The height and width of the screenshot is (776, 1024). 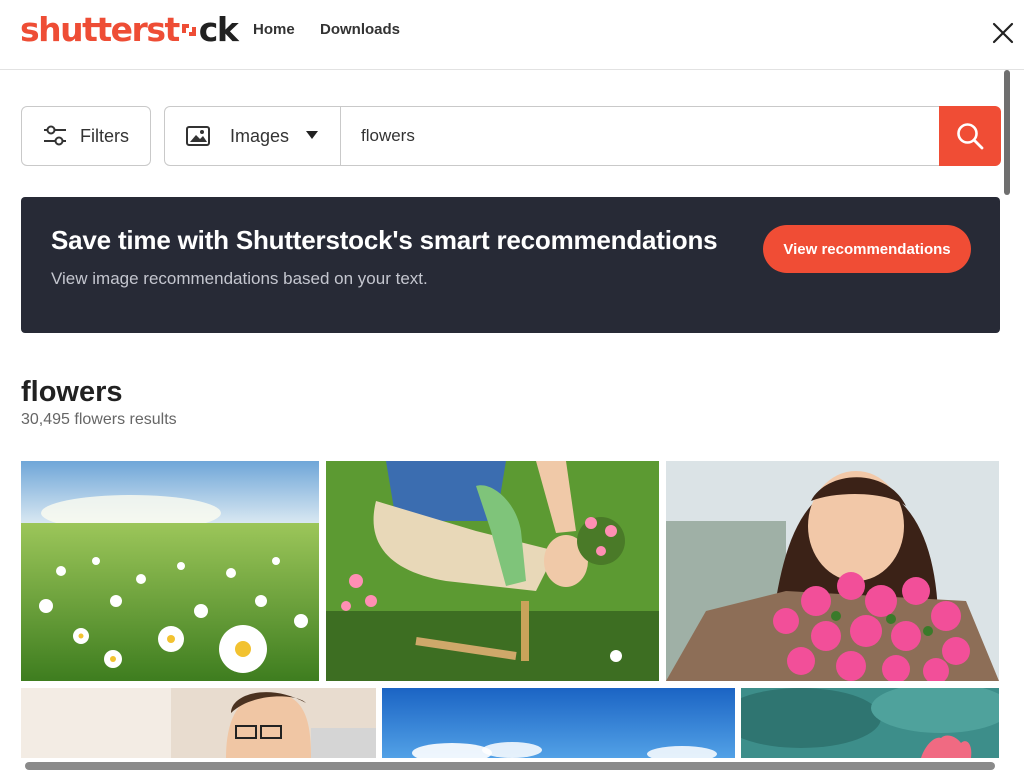 What do you see at coordinates (512, 35) in the screenshot?
I see `top-bar: shutterst ck Home Downloads` at bounding box center [512, 35].